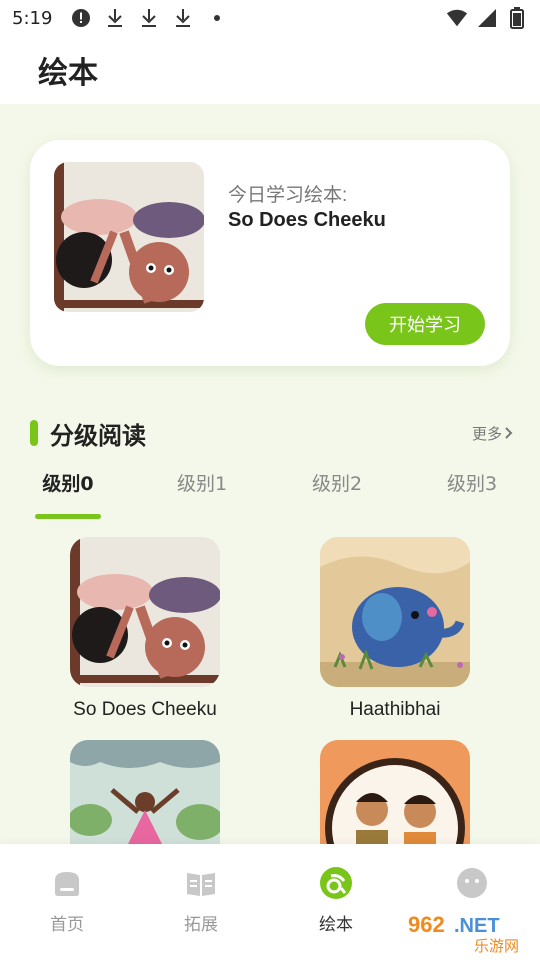 Image resolution: width=540 pixels, height=960 pixels. Describe the element at coordinates (425, 324) in the screenshot. I see `start-learning-button: 开始学习` at that location.